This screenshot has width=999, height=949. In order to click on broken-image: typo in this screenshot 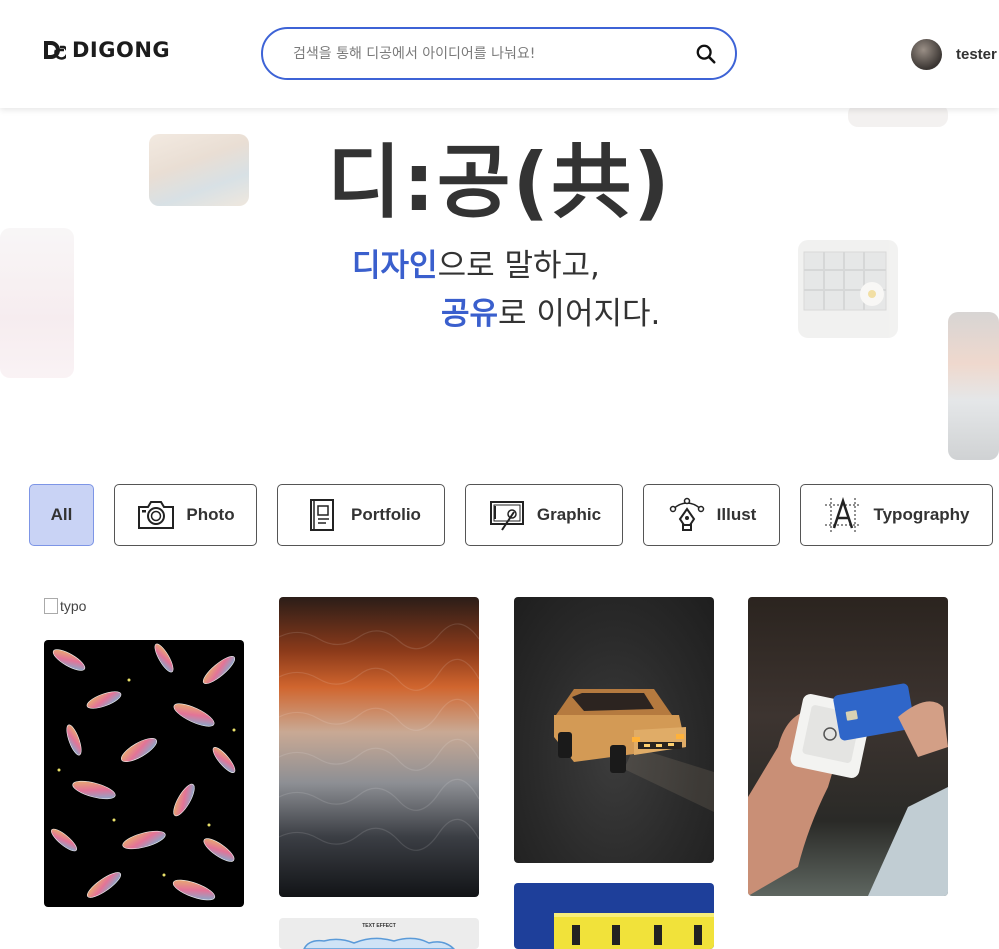, I will do `click(65, 606)`.